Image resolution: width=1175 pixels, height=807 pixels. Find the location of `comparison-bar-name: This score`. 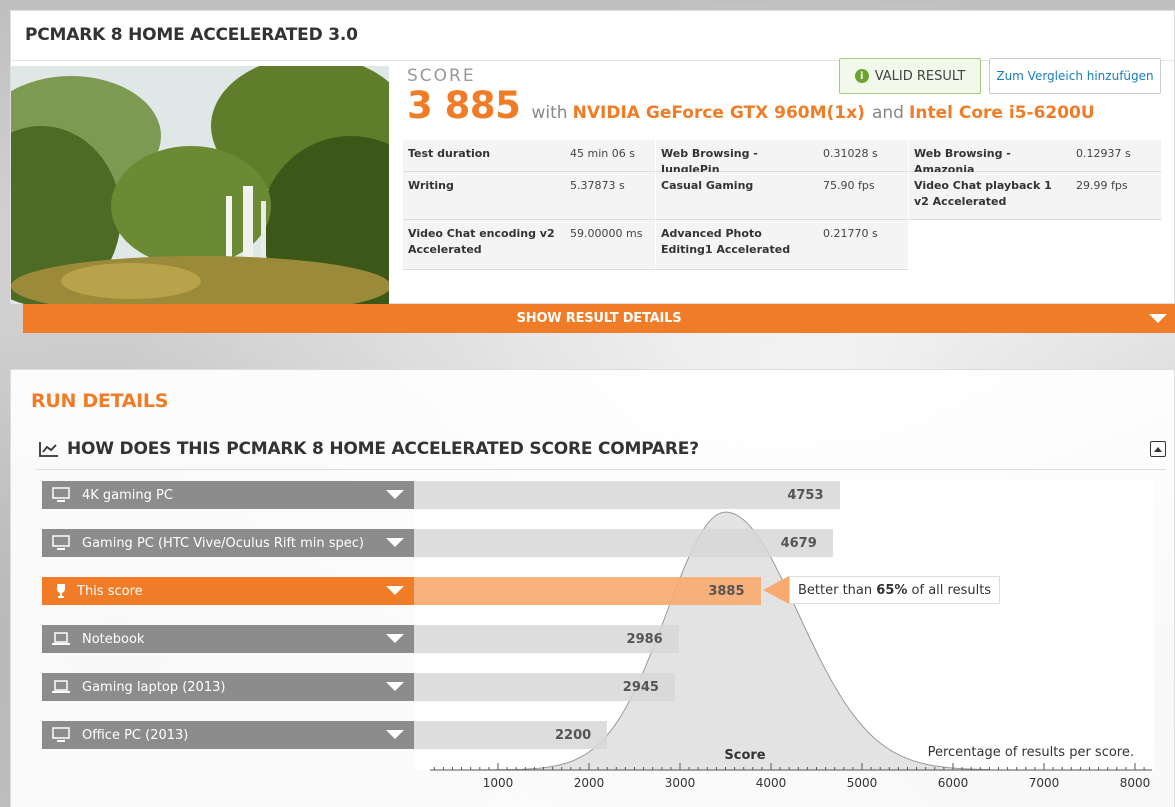

comparison-bar-name: This score is located at coordinates (110, 591).